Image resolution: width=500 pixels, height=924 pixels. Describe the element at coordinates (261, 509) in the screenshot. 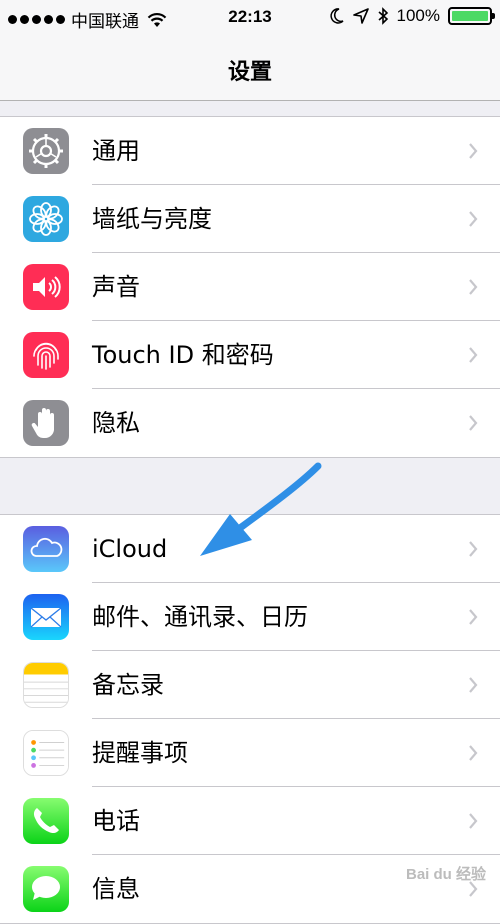

I see `blue-arrow-icon` at that location.